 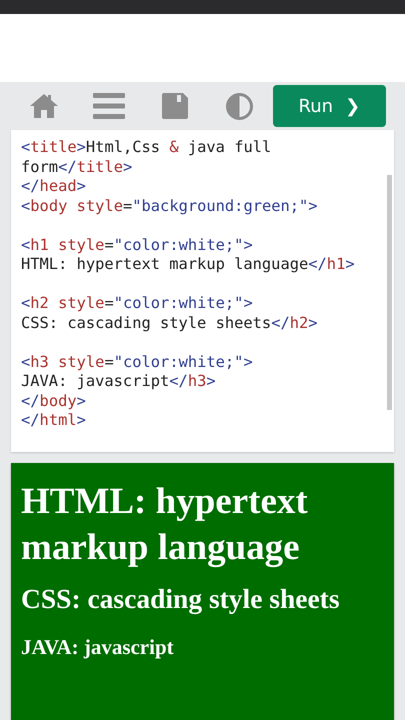 What do you see at coordinates (53, 186) in the screenshot?
I see `code-line: </head>` at bounding box center [53, 186].